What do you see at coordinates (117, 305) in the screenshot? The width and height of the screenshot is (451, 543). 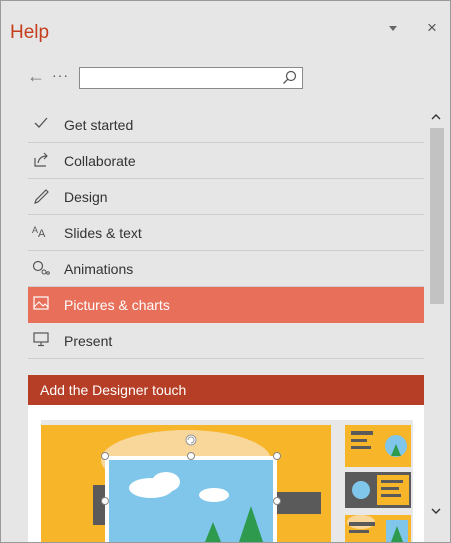 I see `topic-label: Pictures & charts` at bounding box center [117, 305].